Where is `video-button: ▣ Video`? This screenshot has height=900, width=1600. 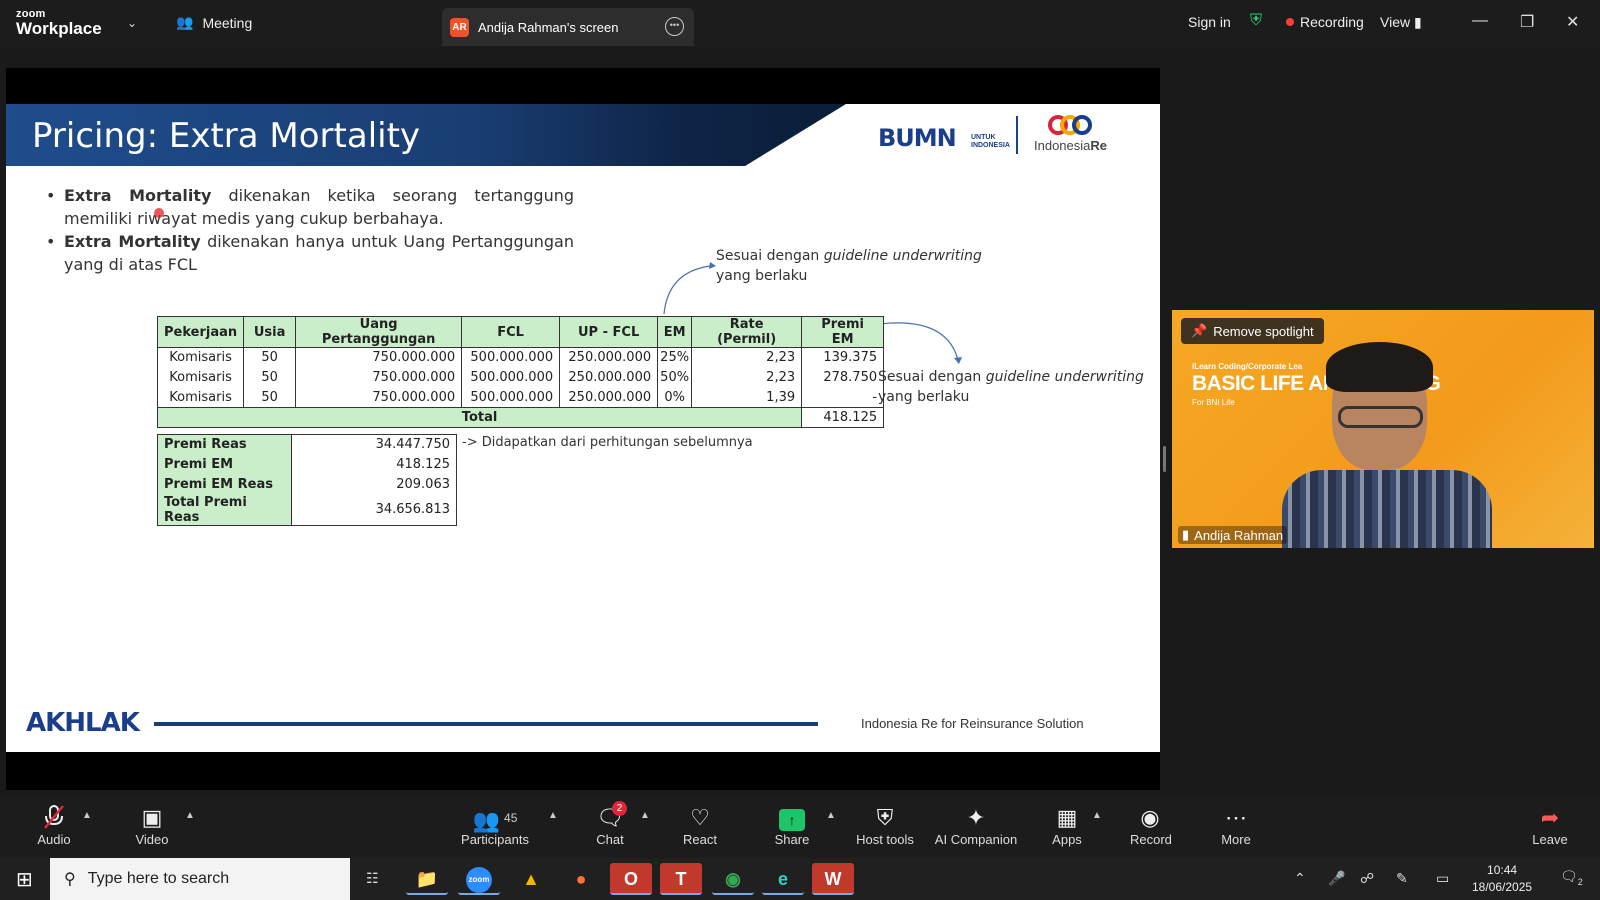 video-button: ▣ Video is located at coordinates (152, 825).